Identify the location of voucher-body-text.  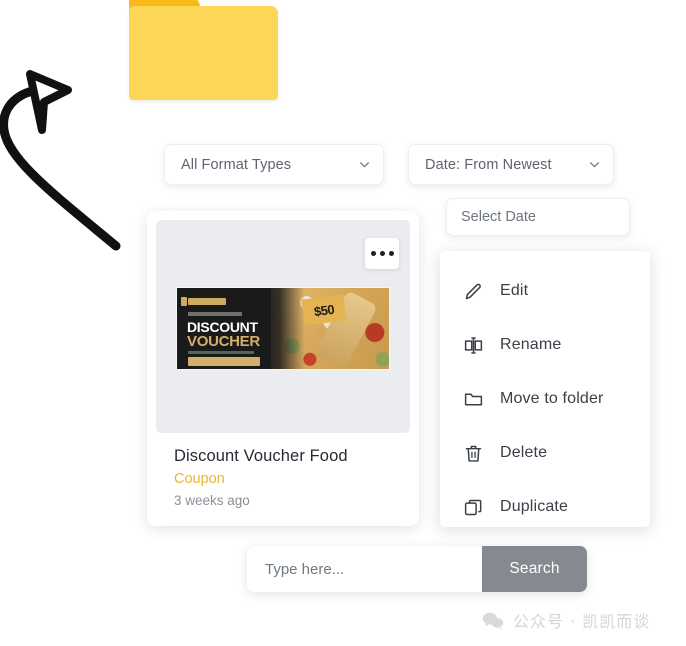
(221, 352).